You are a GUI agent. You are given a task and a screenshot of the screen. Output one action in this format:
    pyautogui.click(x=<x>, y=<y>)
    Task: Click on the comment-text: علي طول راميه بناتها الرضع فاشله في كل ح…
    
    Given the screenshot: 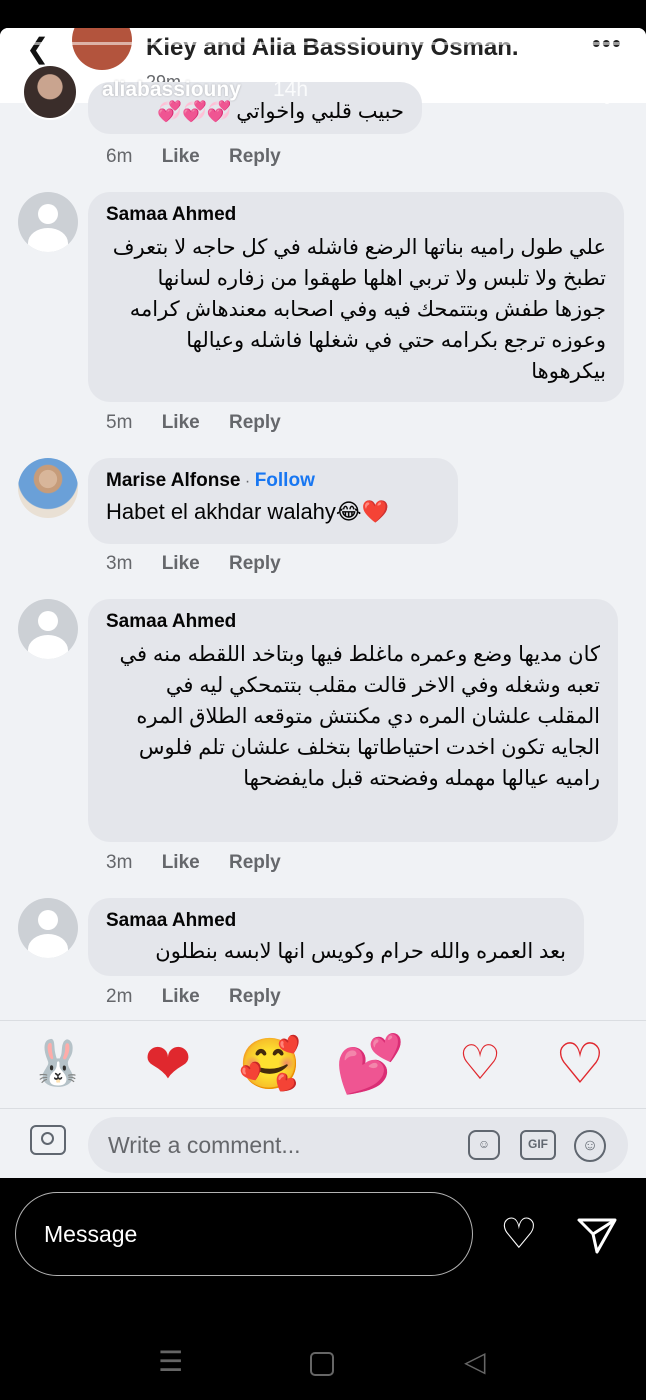 What is the action you would take?
    pyautogui.click(x=359, y=309)
    